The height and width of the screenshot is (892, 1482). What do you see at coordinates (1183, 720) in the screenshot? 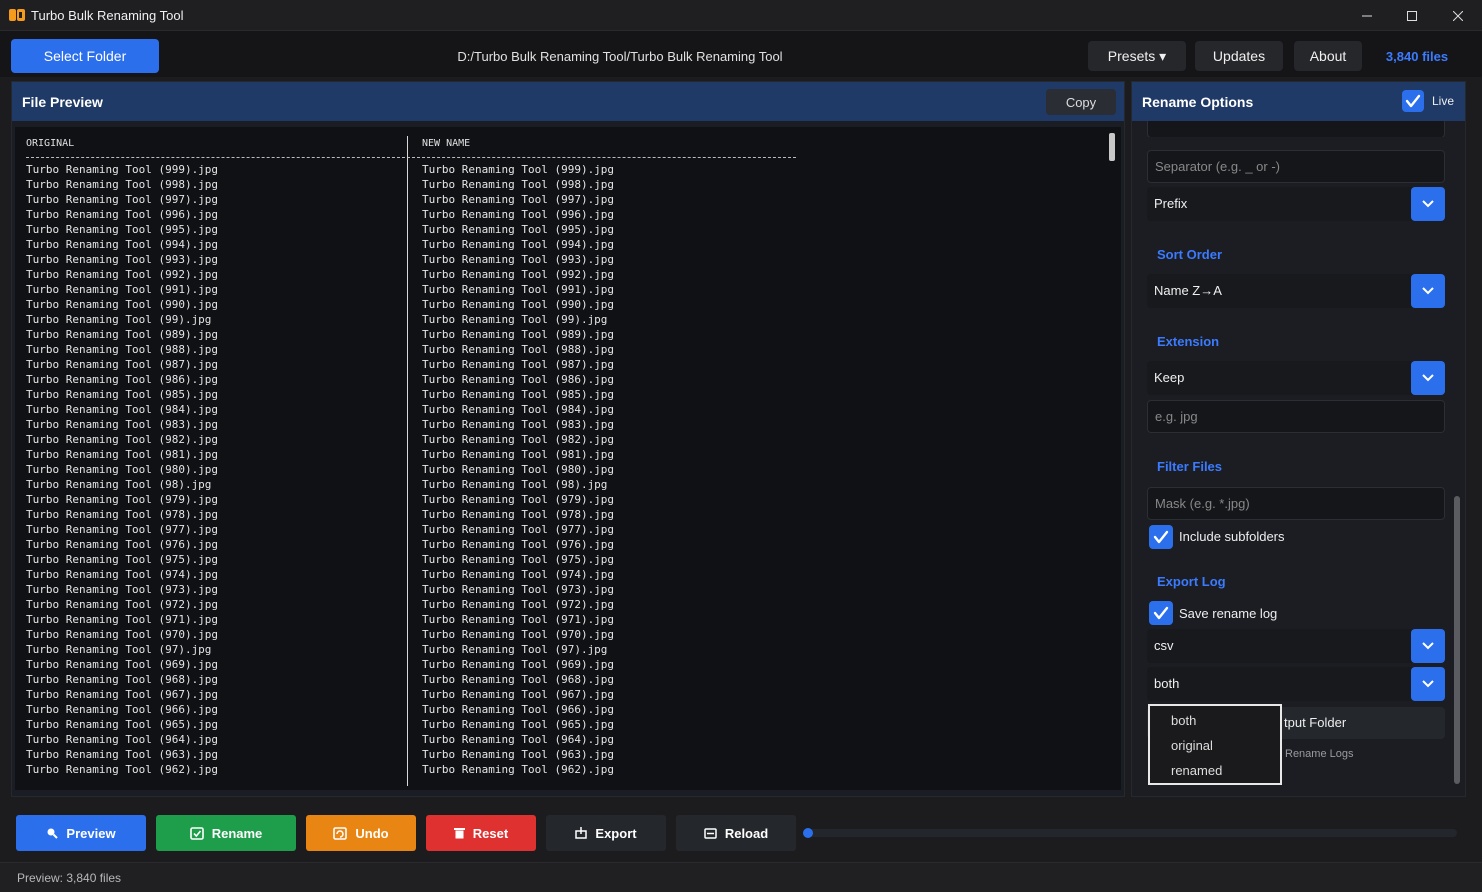
I see `dropdown-item-both: both` at bounding box center [1183, 720].